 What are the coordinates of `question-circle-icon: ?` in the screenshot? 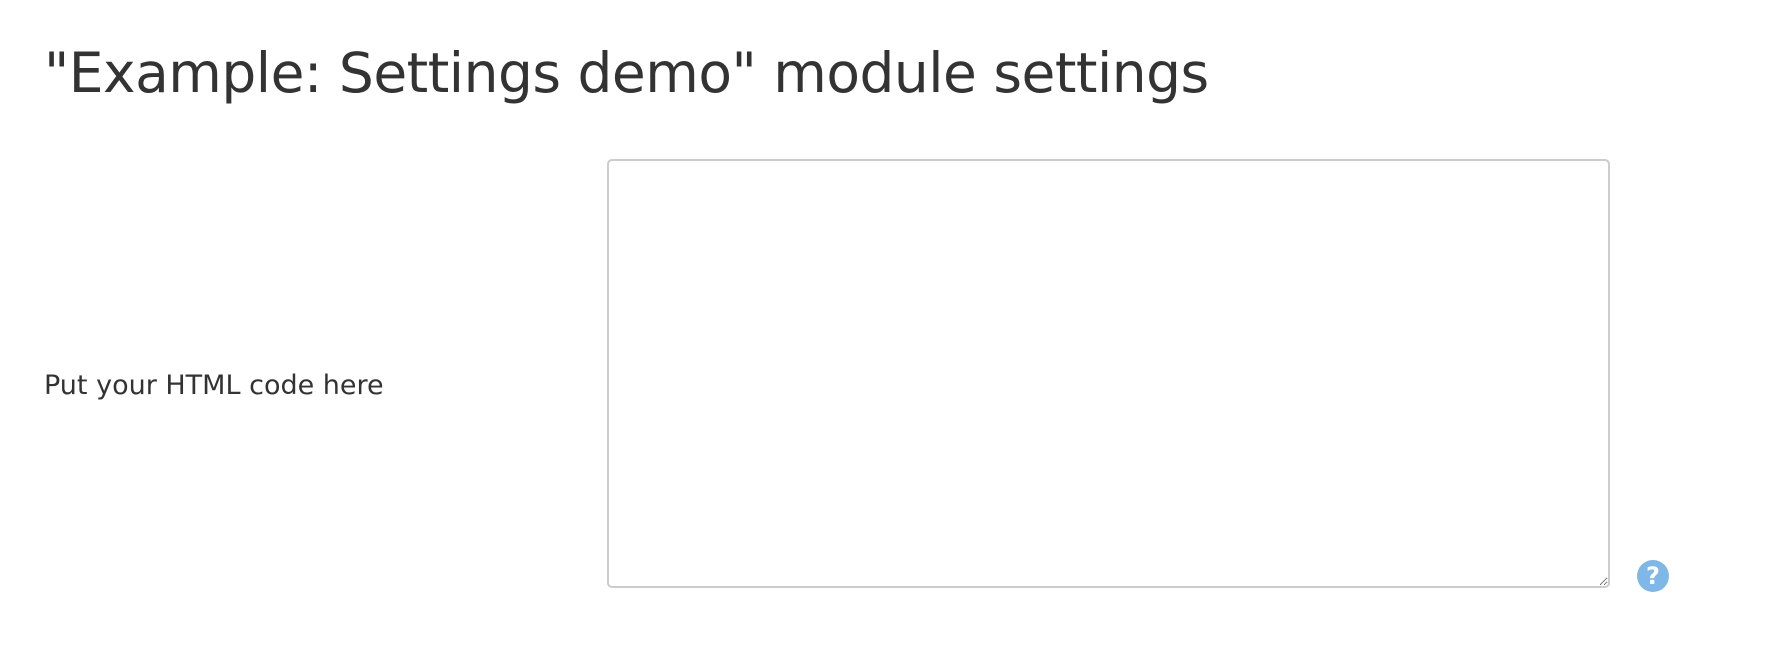 It's located at (1653, 576).